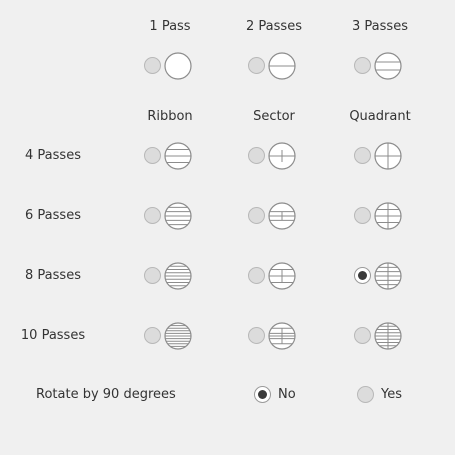 The image size is (455, 455). What do you see at coordinates (274, 26) in the screenshot?
I see `column-header-2-passes: 2 Passes` at bounding box center [274, 26].